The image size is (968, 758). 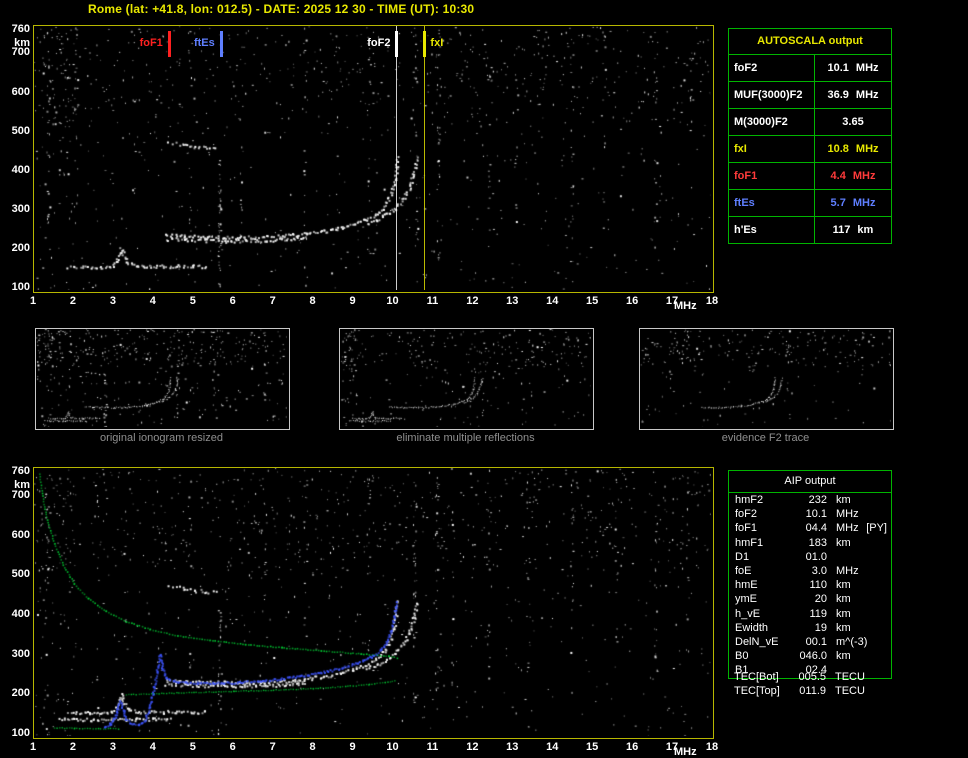 I want to click on aip-row-label: hmF1, so click(x=749, y=542).